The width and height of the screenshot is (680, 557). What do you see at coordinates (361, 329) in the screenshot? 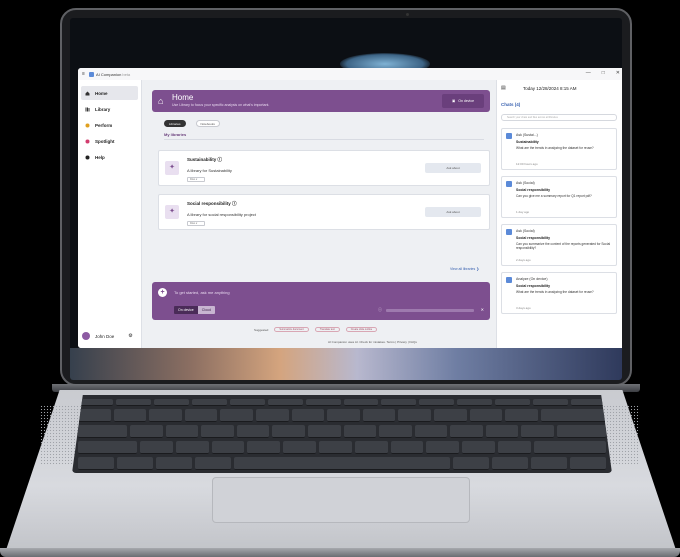
I see `suggestion-chip: Create slide outline` at bounding box center [361, 329].